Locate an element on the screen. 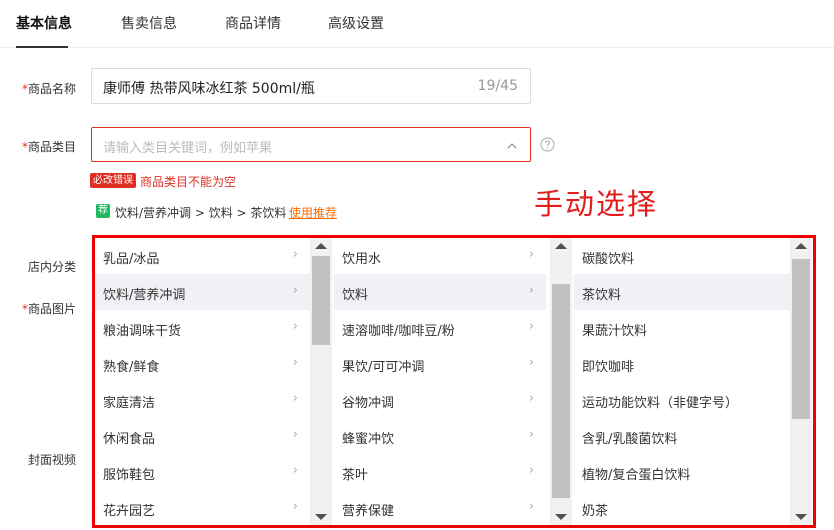  error-message: 商品类目不能为空 is located at coordinates (188, 182).